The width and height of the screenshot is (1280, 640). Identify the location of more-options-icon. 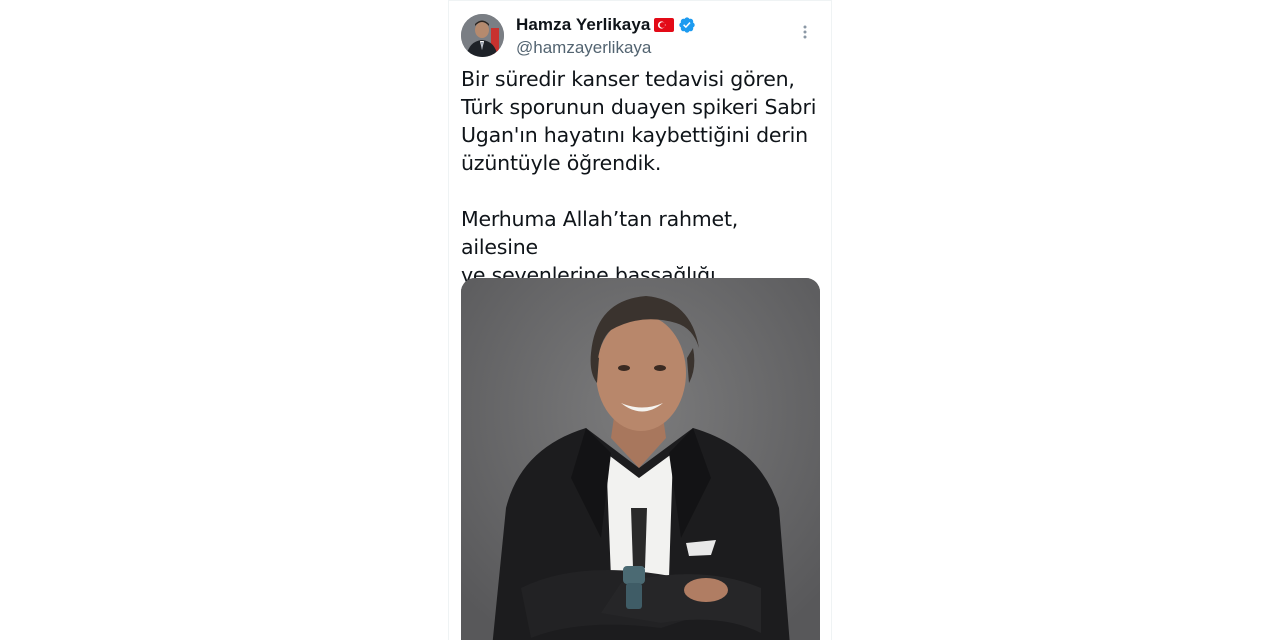
(805, 32).